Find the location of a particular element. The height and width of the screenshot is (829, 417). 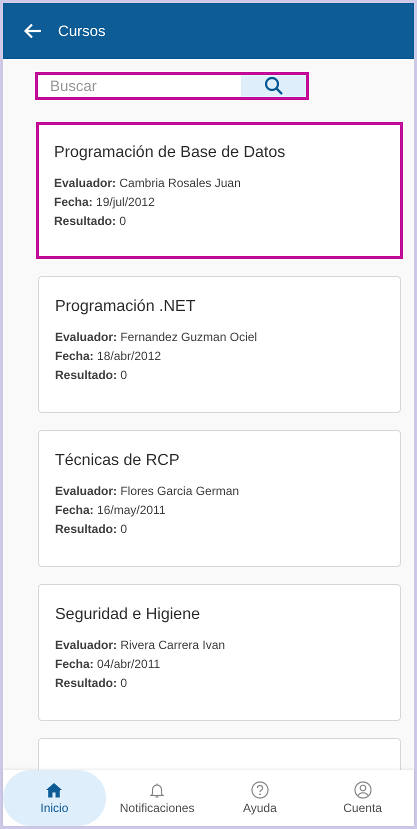

nav-tab: Ayuda is located at coordinates (260, 798).